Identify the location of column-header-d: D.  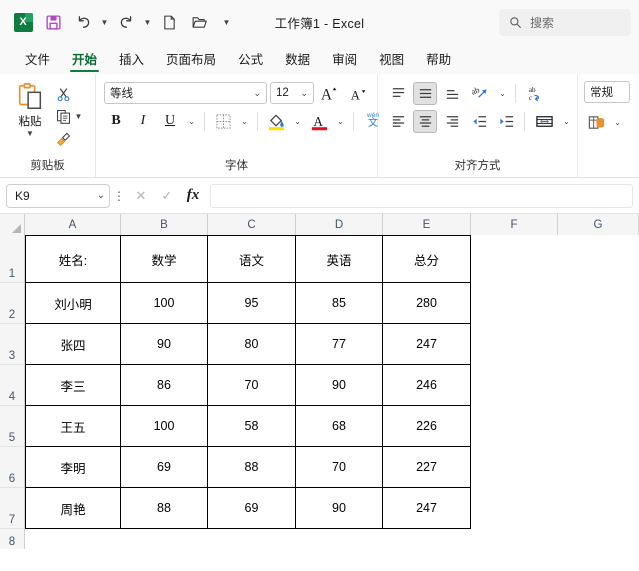
(339, 224).